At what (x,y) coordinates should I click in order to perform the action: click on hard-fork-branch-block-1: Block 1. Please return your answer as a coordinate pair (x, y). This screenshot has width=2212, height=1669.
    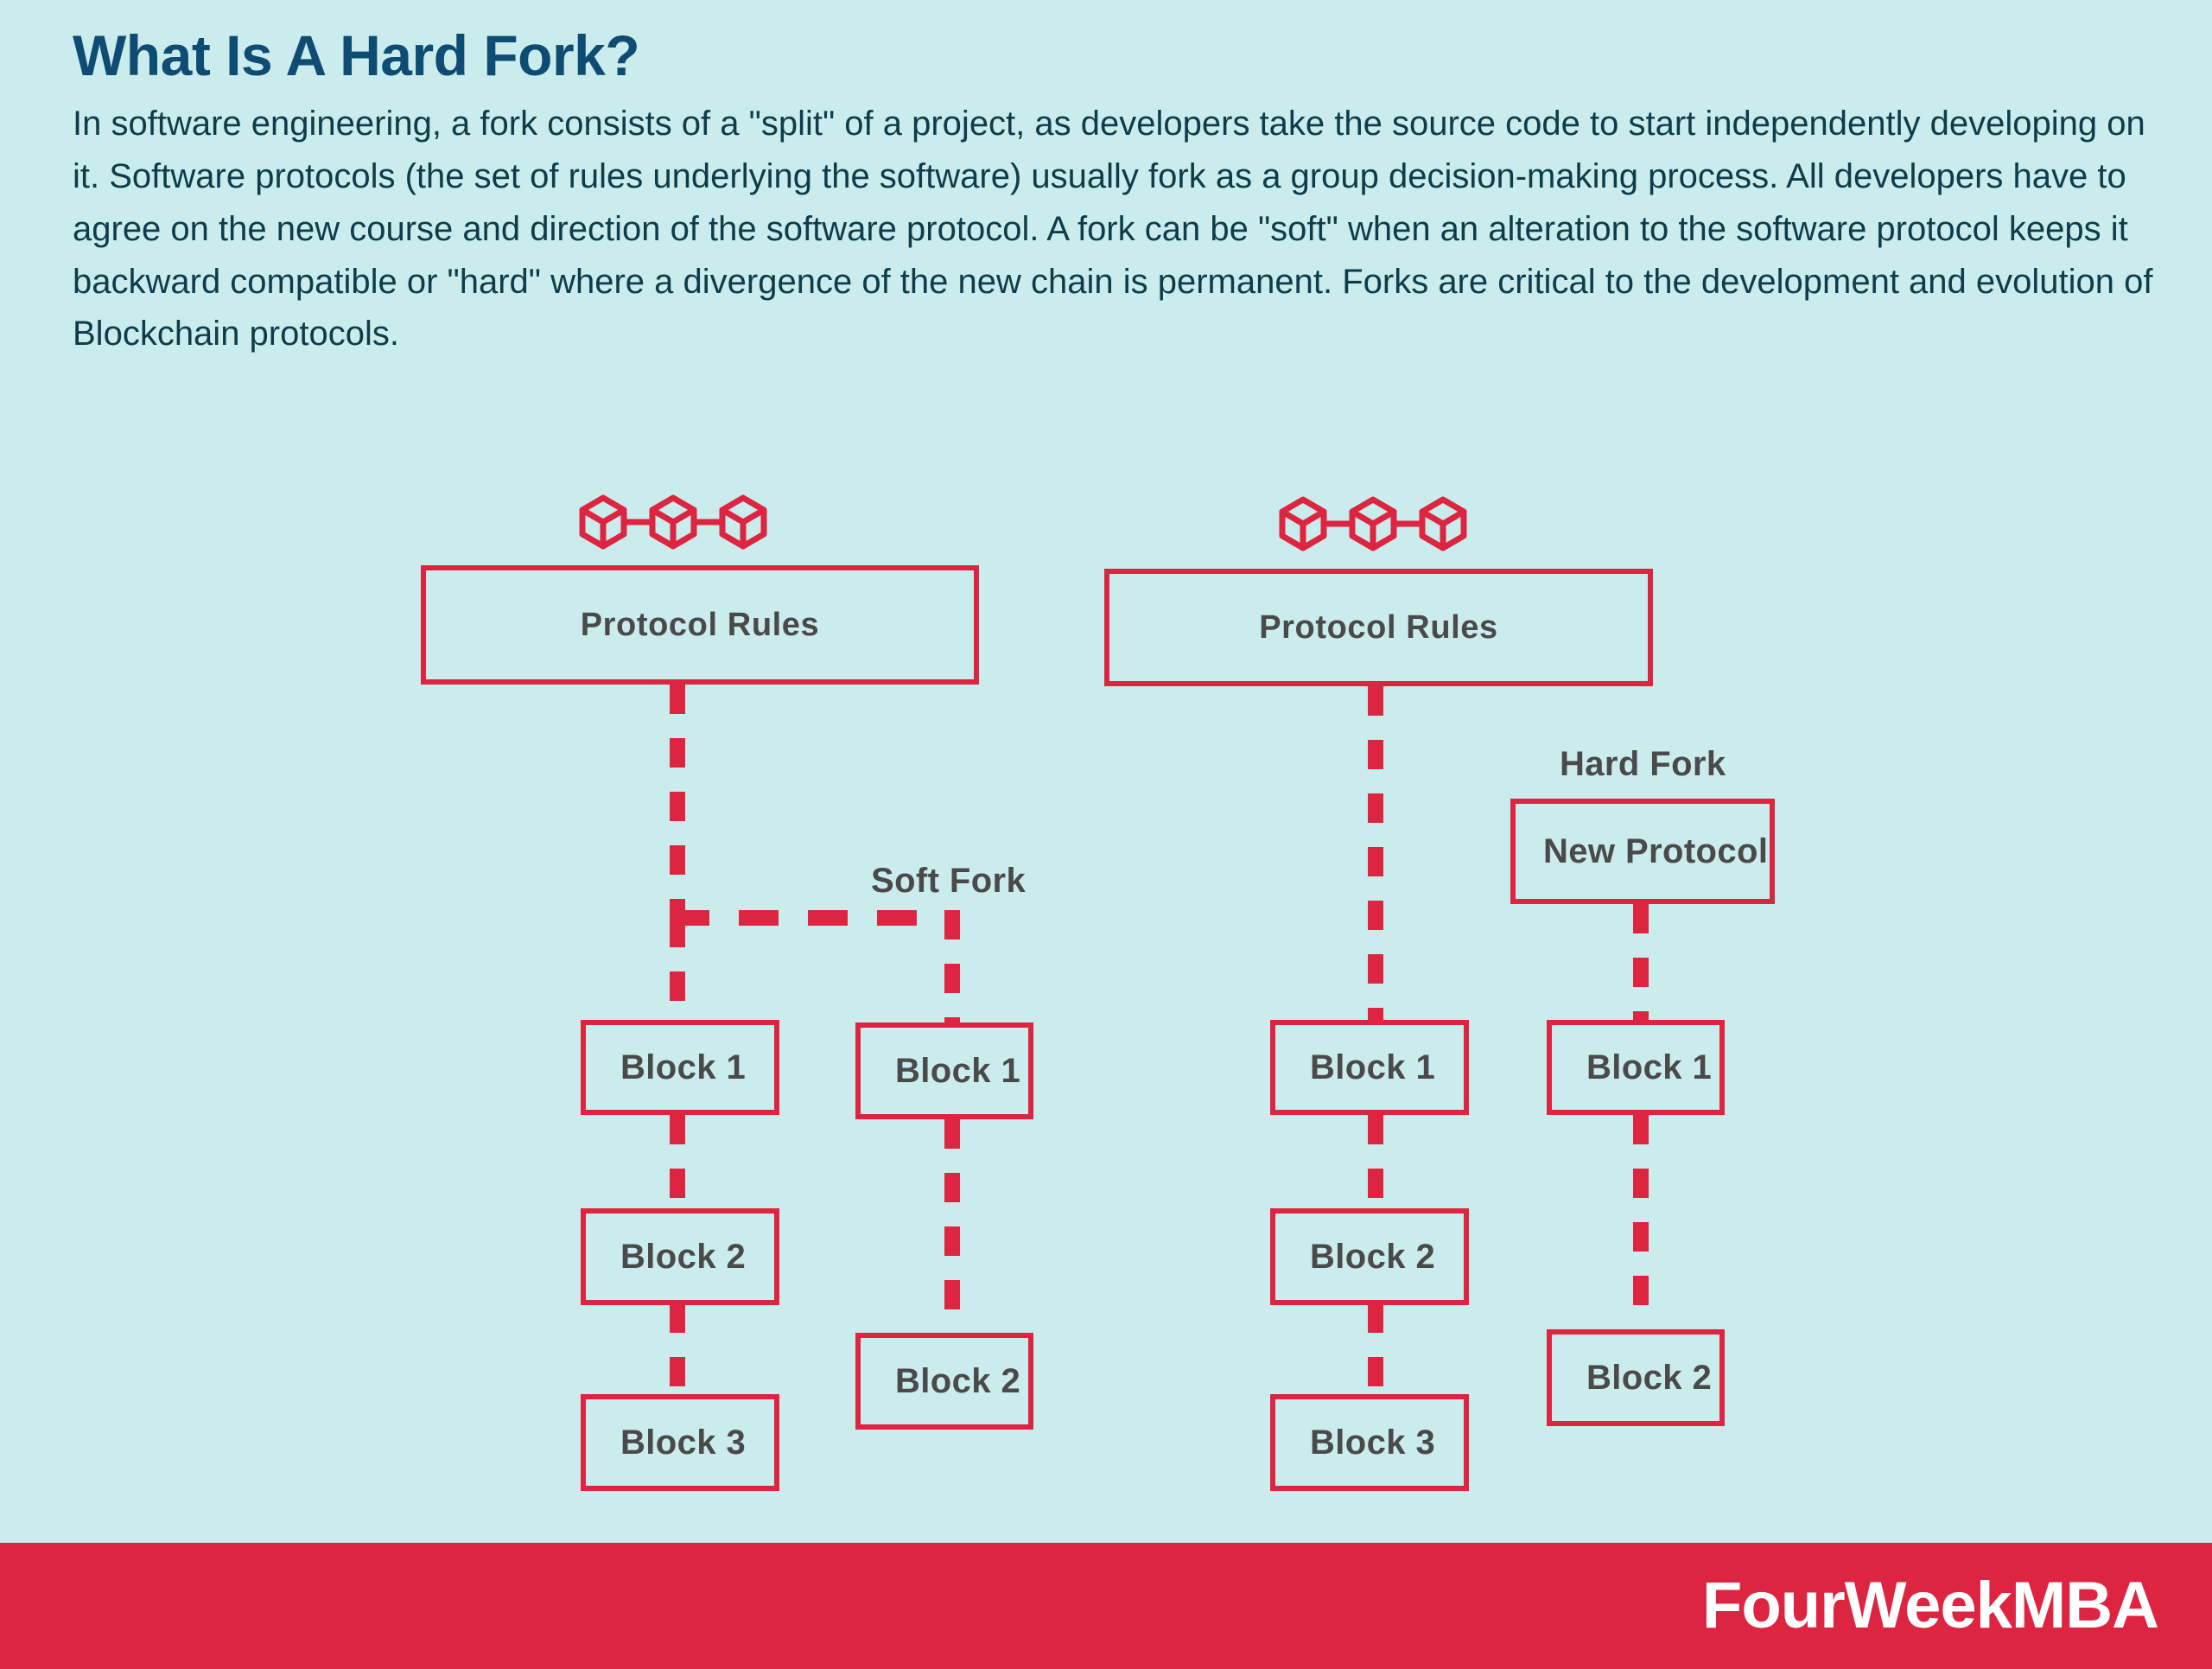
    Looking at the image, I should click on (1636, 1067).